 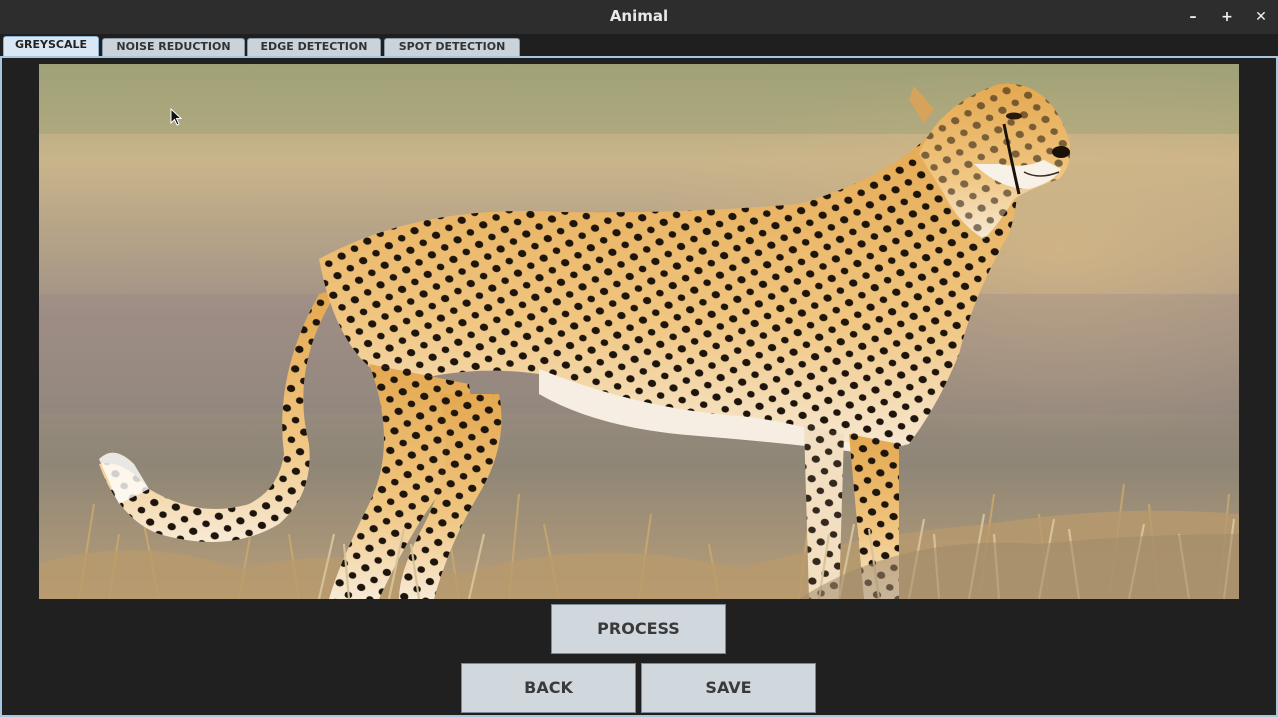 I want to click on tab-spot-detection: SPOT DETECTION, so click(x=452, y=47).